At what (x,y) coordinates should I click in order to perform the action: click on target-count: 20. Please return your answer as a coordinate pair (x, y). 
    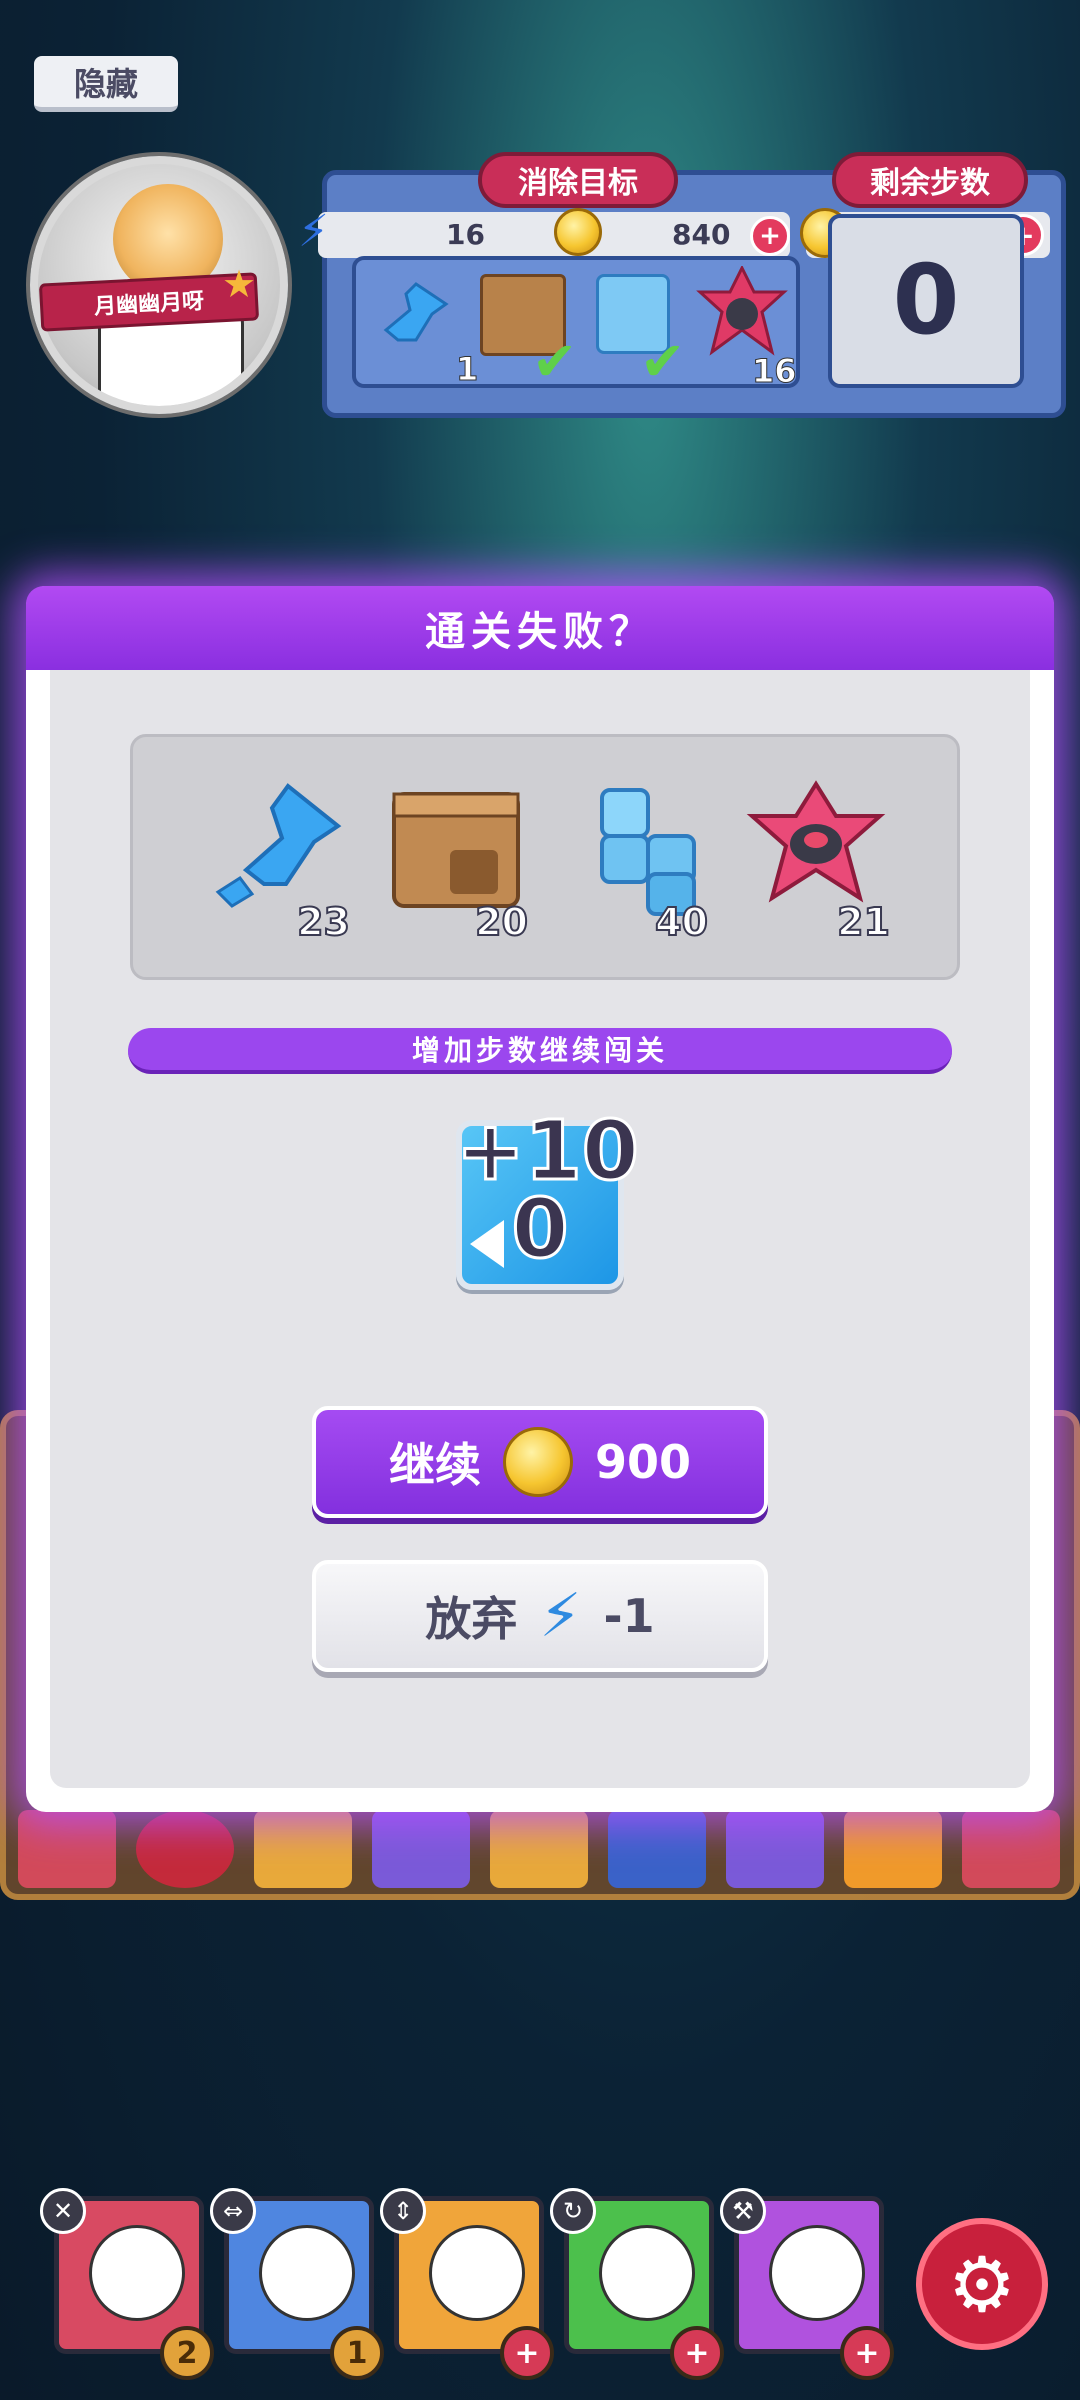
    Looking at the image, I should click on (501, 922).